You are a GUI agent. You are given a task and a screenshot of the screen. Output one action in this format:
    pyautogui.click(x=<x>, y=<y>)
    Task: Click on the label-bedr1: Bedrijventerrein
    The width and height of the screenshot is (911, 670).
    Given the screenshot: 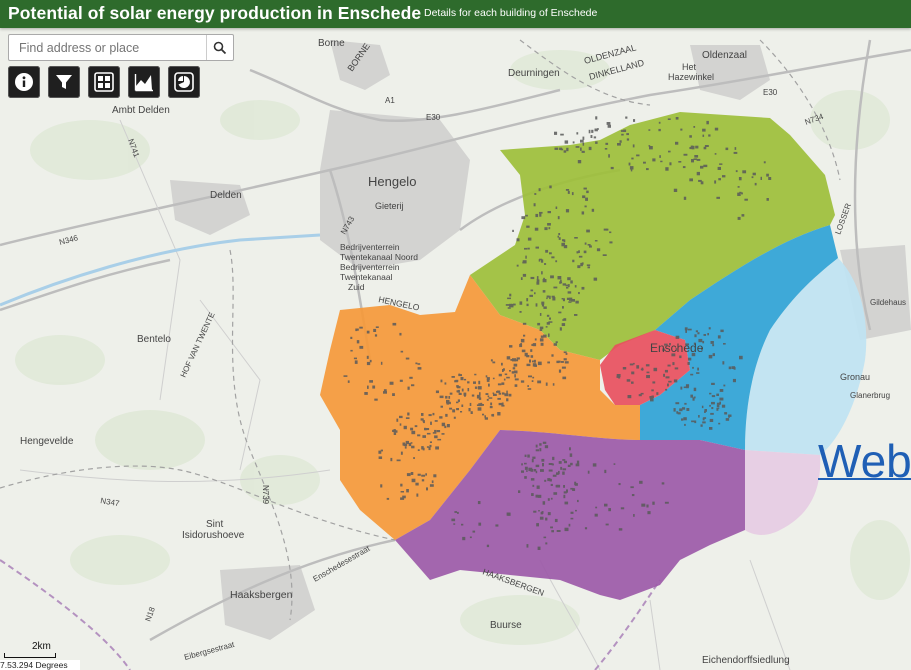 What is the action you would take?
    pyautogui.click(x=370, y=247)
    